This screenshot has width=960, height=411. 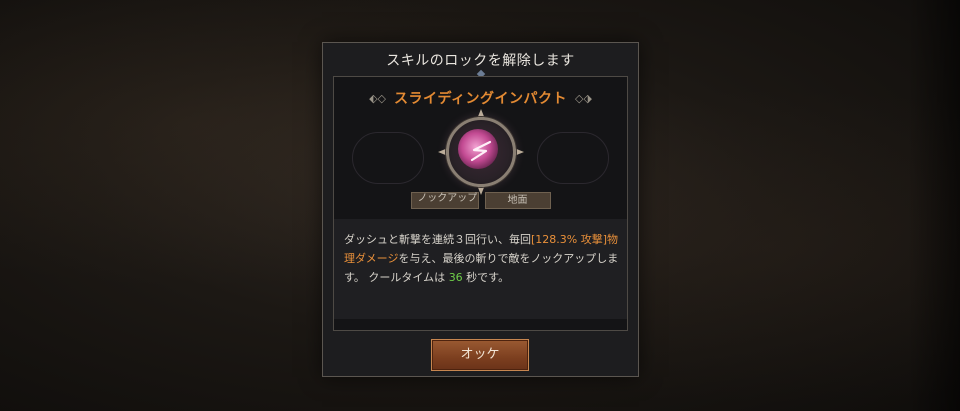 I want to click on desc-part-3: 秒です。, so click(x=486, y=277).